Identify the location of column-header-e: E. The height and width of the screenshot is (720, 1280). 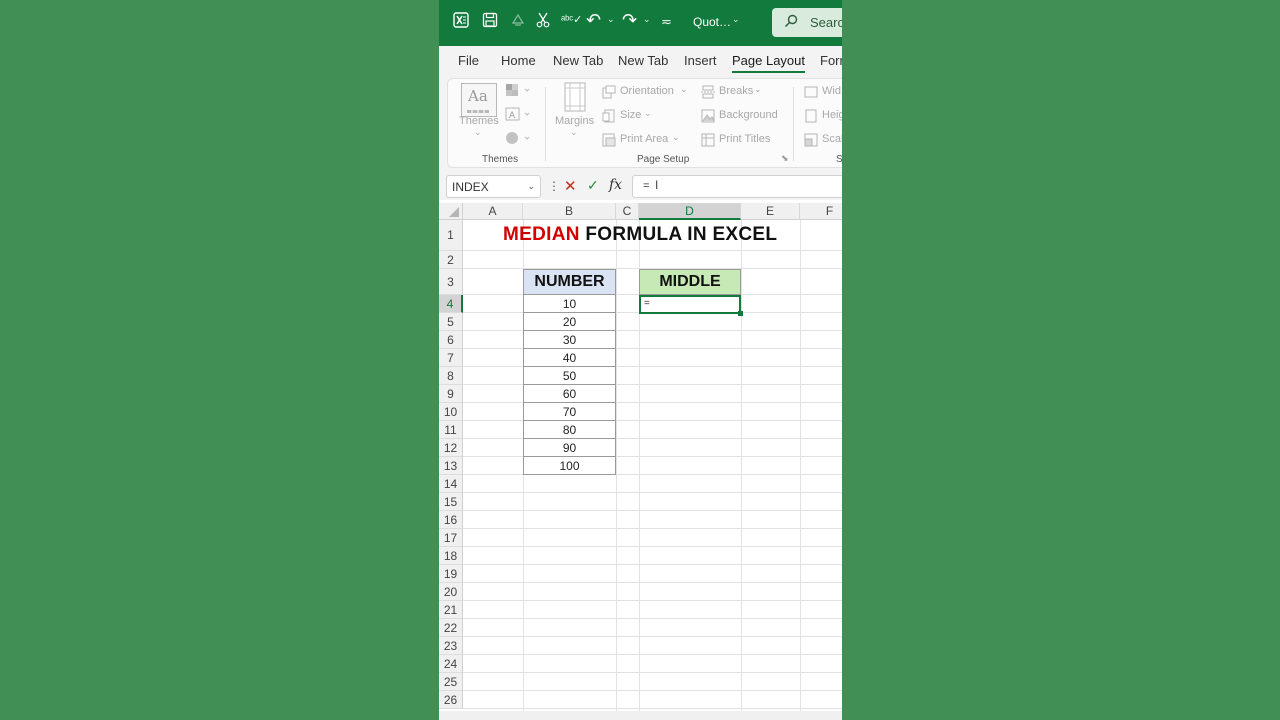
(770, 211).